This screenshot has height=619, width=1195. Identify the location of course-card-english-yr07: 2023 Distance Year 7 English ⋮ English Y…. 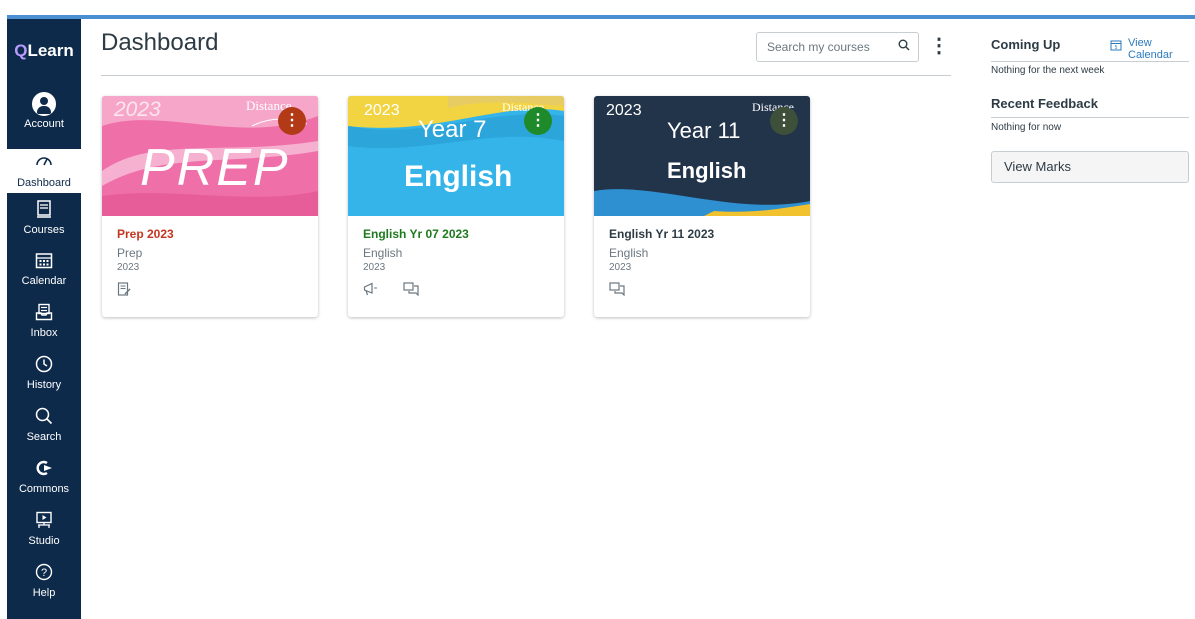
(456, 206).